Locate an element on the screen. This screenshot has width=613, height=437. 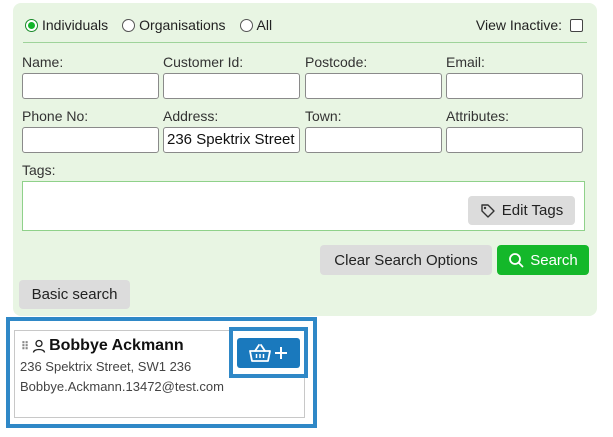
customer-type-filter: Individuals Organisations All is located at coordinates (155, 25).